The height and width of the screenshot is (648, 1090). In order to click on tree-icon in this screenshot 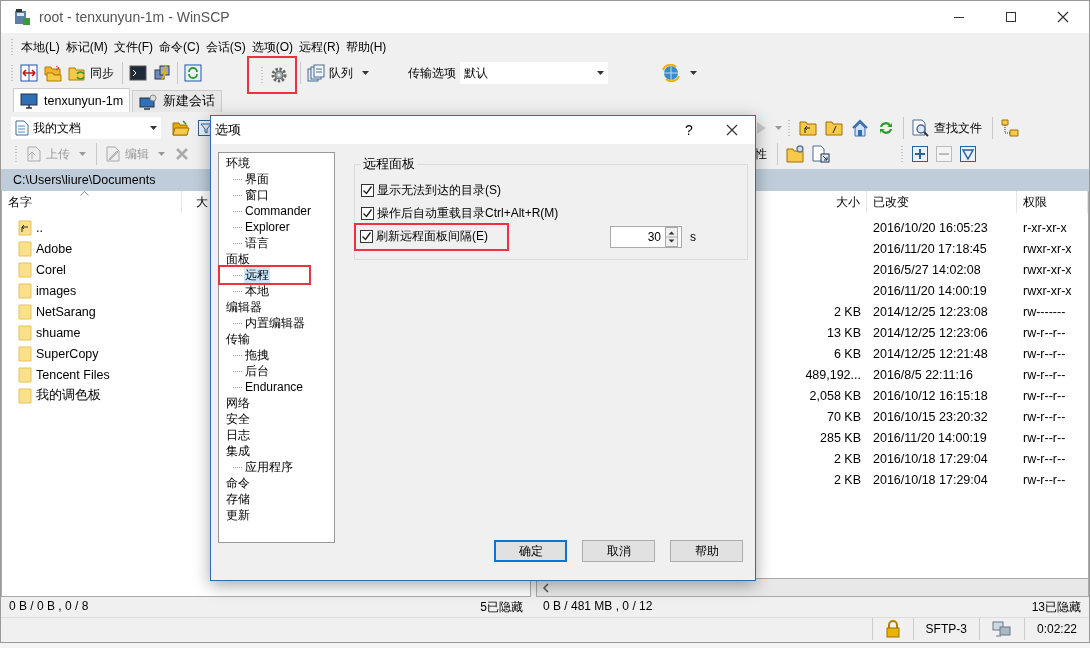, I will do `click(1010, 128)`.